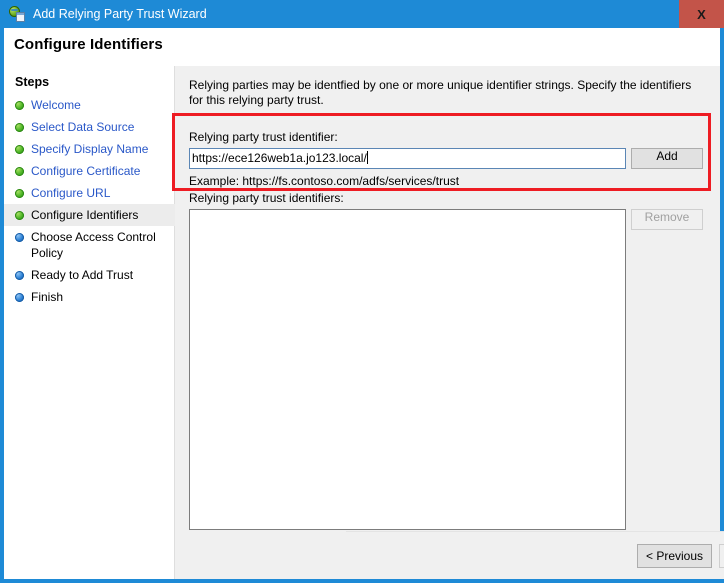  What do you see at coordinates (674, 556) in the screenshot?
I see `previous-button: < Previous` at bounding box center [674, 556].